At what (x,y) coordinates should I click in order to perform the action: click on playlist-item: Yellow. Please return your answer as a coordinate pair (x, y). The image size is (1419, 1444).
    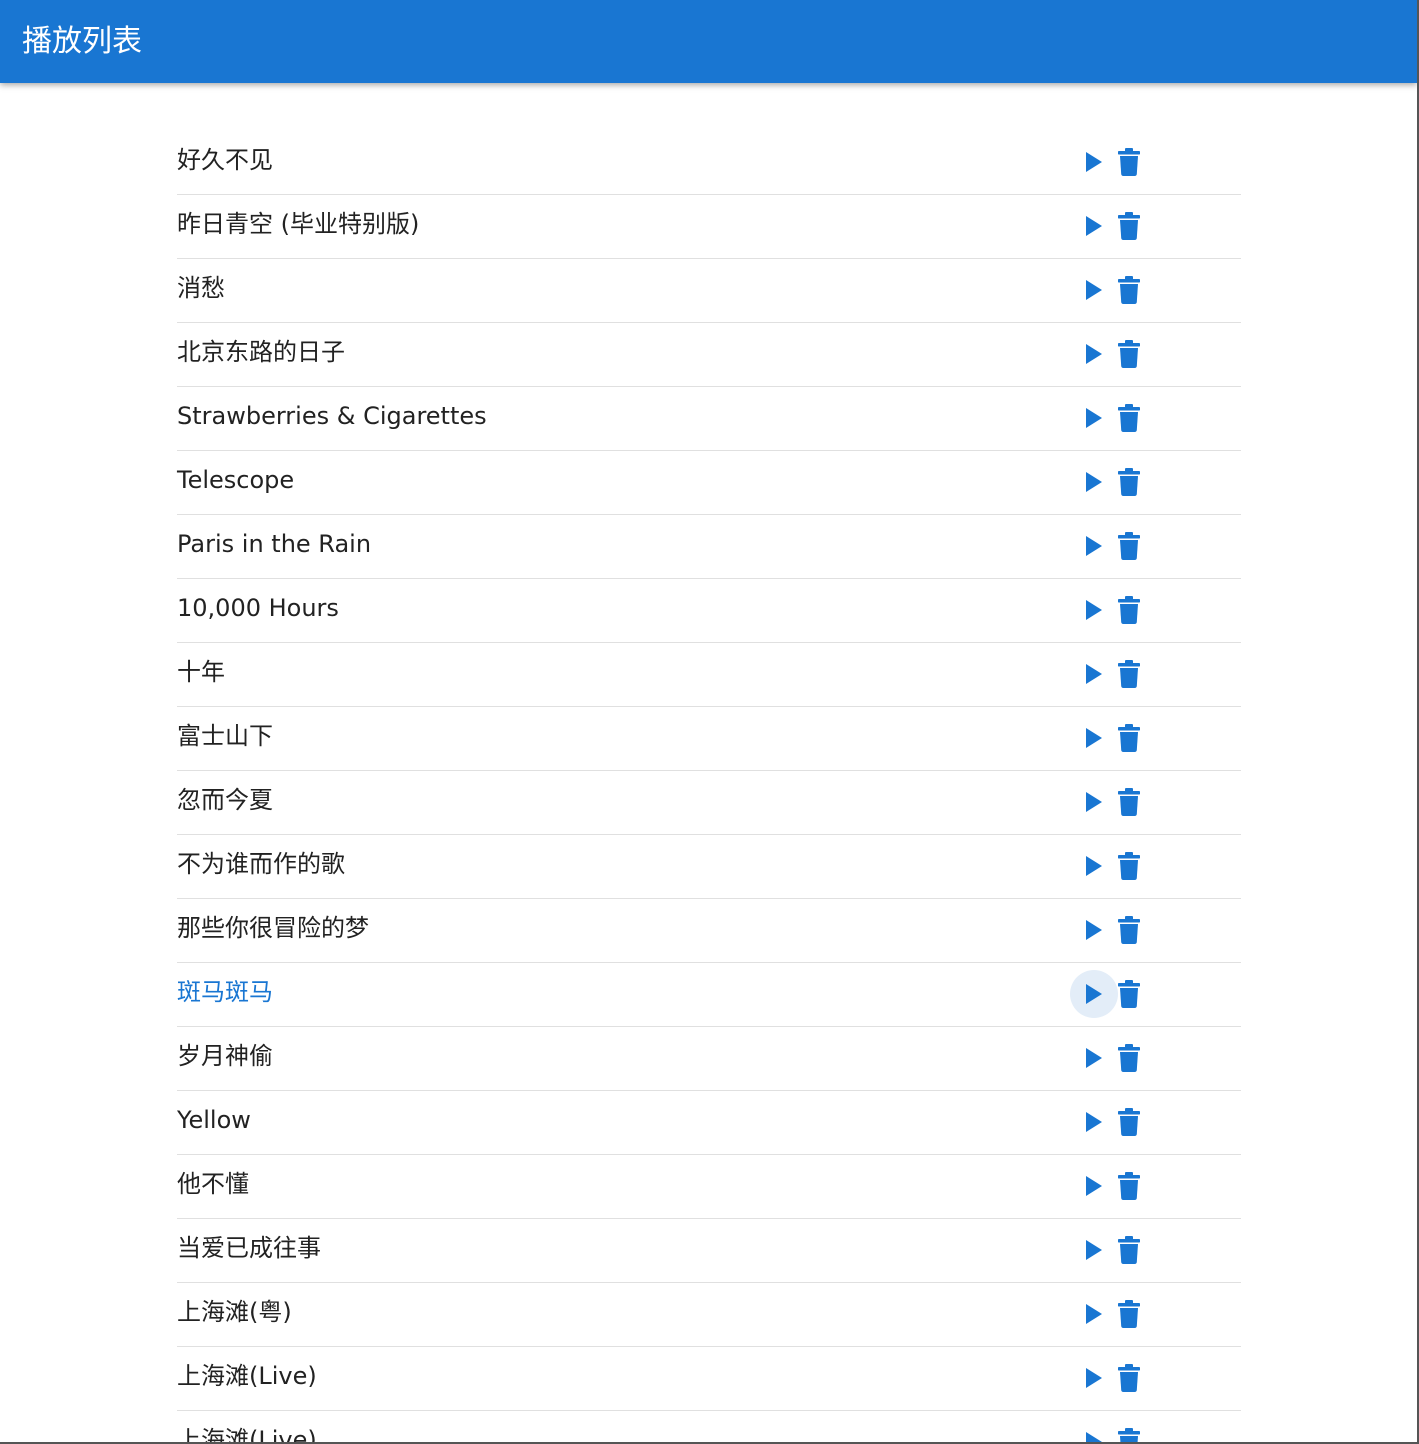
    Looking at the image, I should click on (709, 1123).